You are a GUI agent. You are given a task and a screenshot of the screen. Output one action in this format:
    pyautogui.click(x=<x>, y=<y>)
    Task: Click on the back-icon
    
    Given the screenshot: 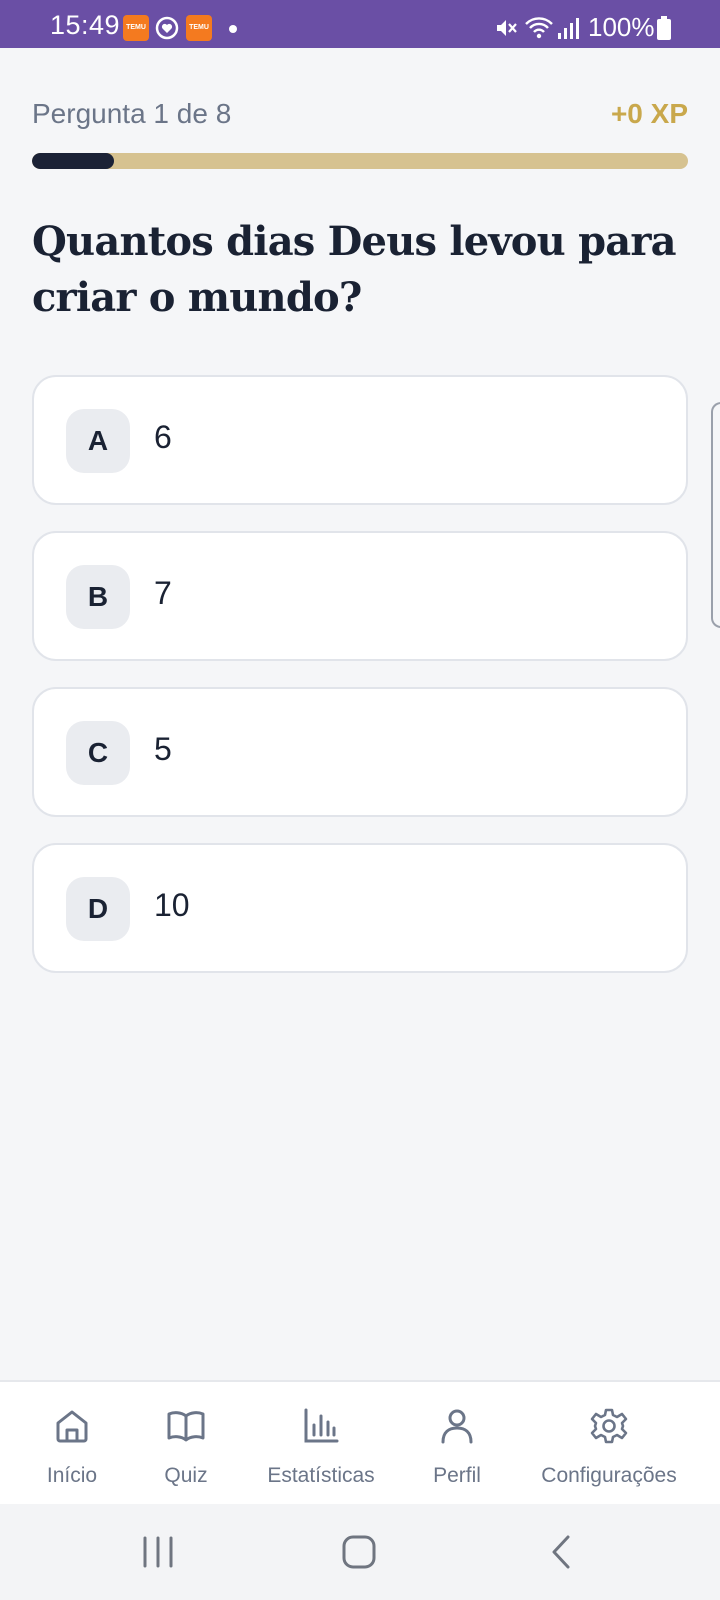 What is the action you would take?
    pyautogui.click(x=561, y=1552)
    